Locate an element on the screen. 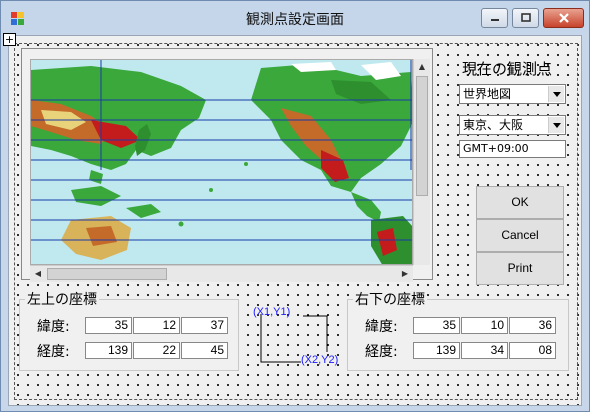 This screenshot has height=412, width=590. place-select: 東京、大阪 is located at coordinates (512, 125).